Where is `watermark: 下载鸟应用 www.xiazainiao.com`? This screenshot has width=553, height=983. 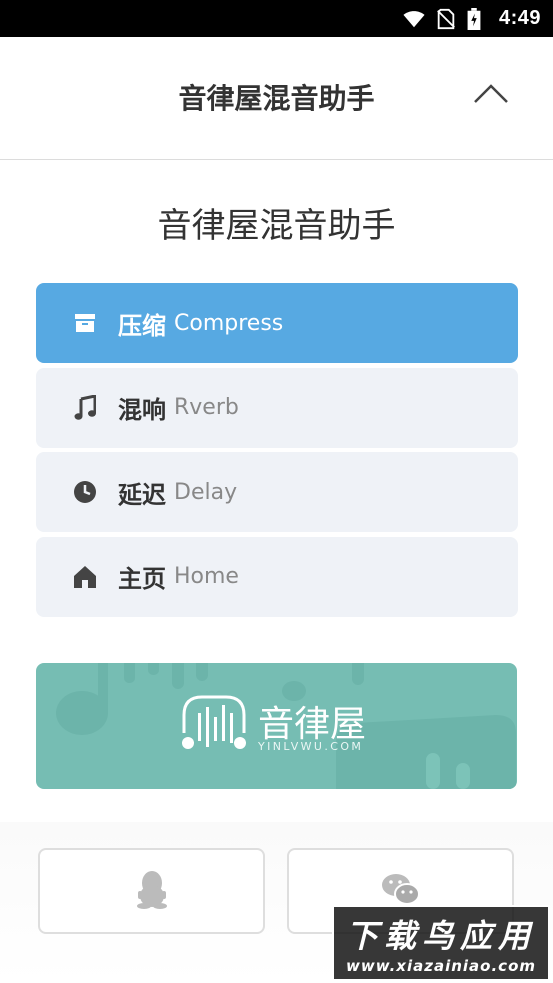 watermark: 下载鸟应用 www.xiazainiao.com is located at coordinates (441, 943).